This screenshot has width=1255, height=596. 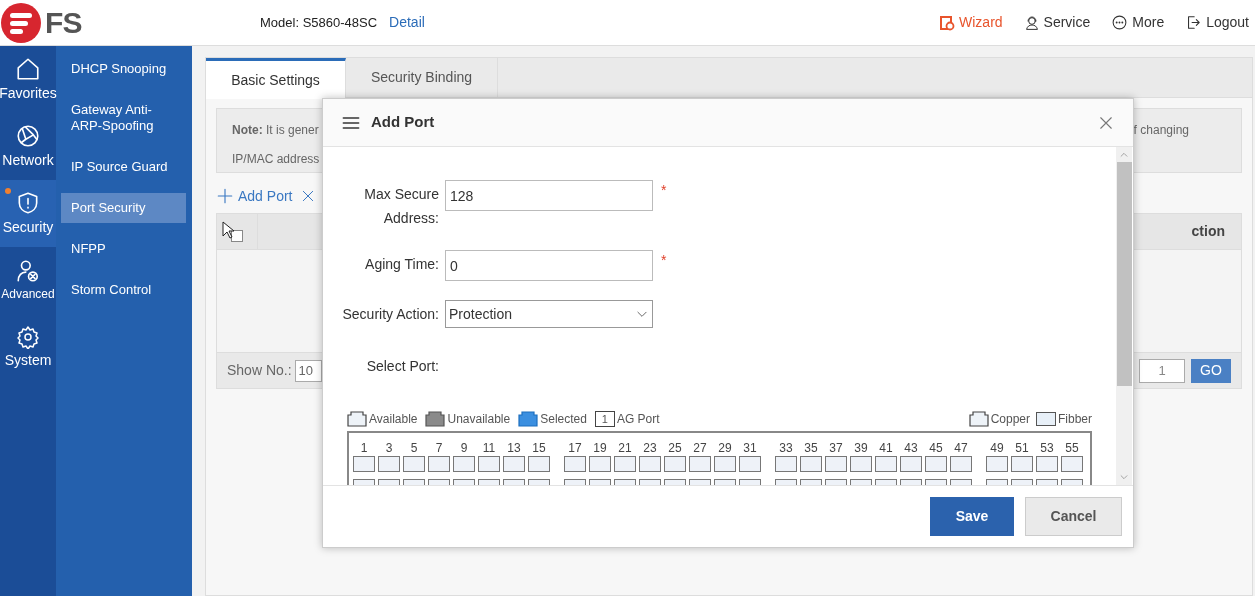 What do you see at coordinates (1161, 130) in the screenshot?
I see `note-text: f changing` at bounding box center [1161, 130].